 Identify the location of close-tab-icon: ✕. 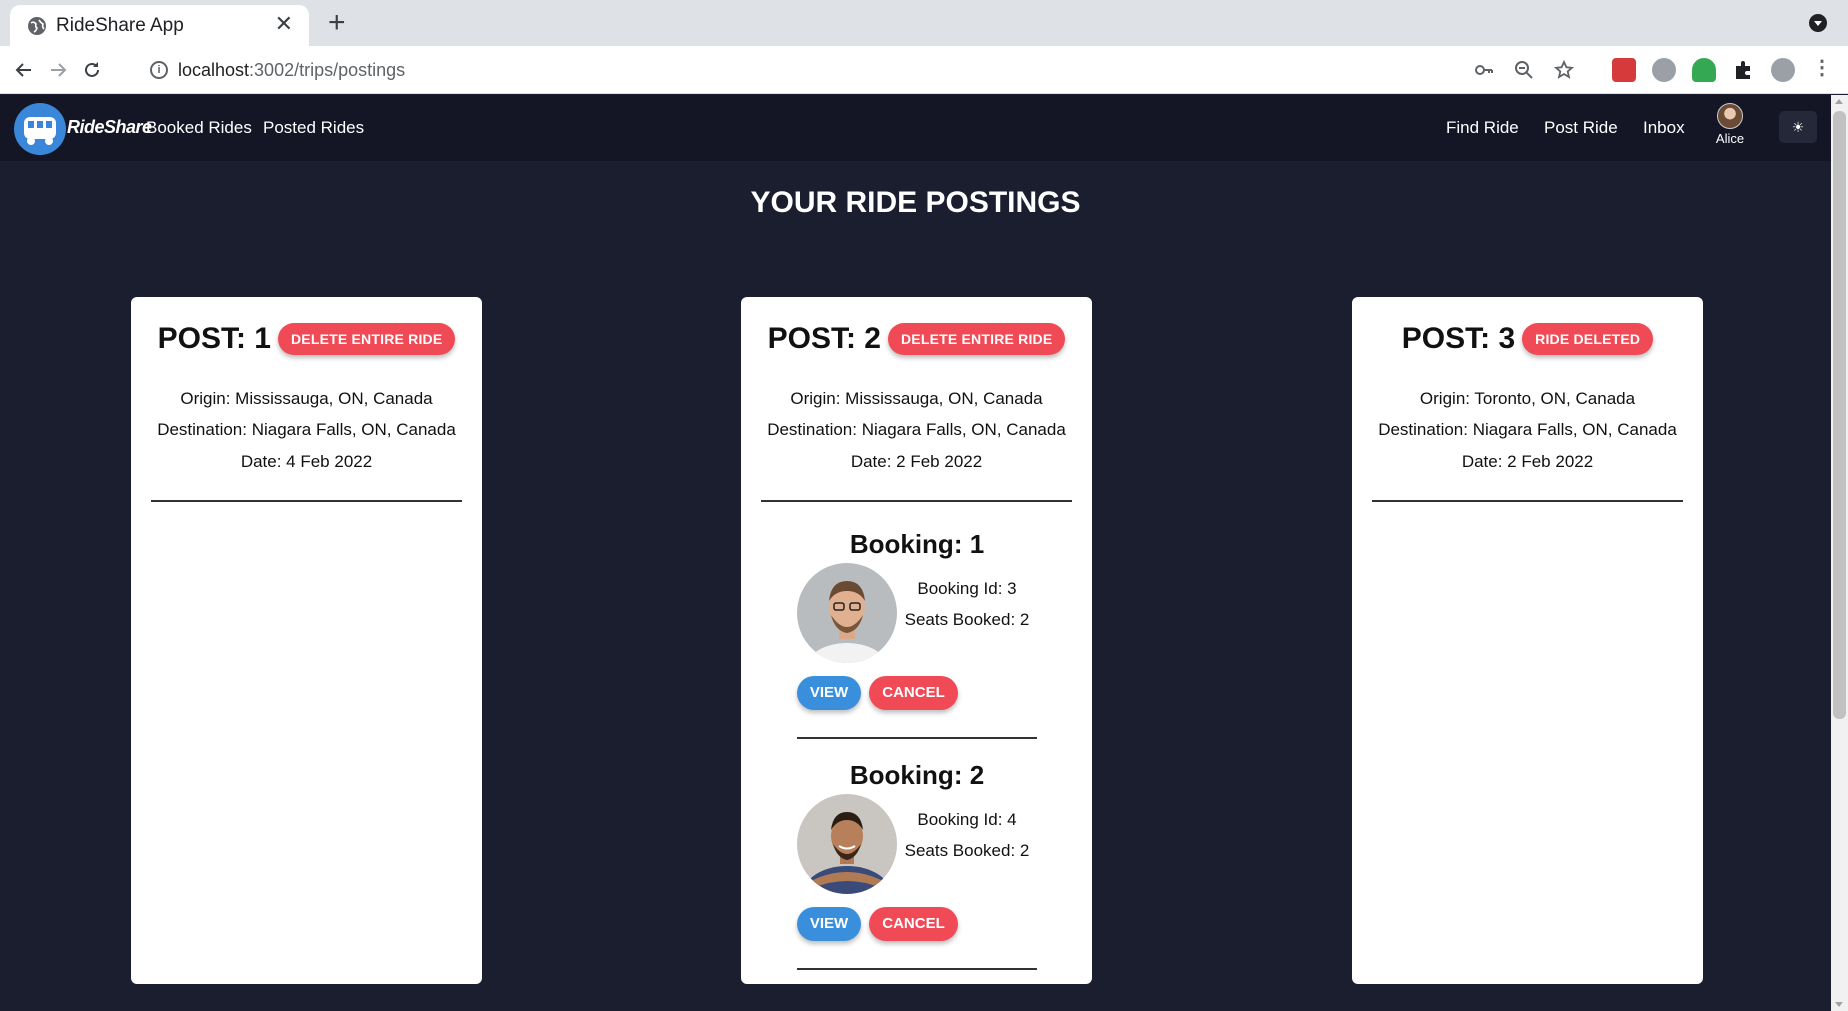
(284, 24).